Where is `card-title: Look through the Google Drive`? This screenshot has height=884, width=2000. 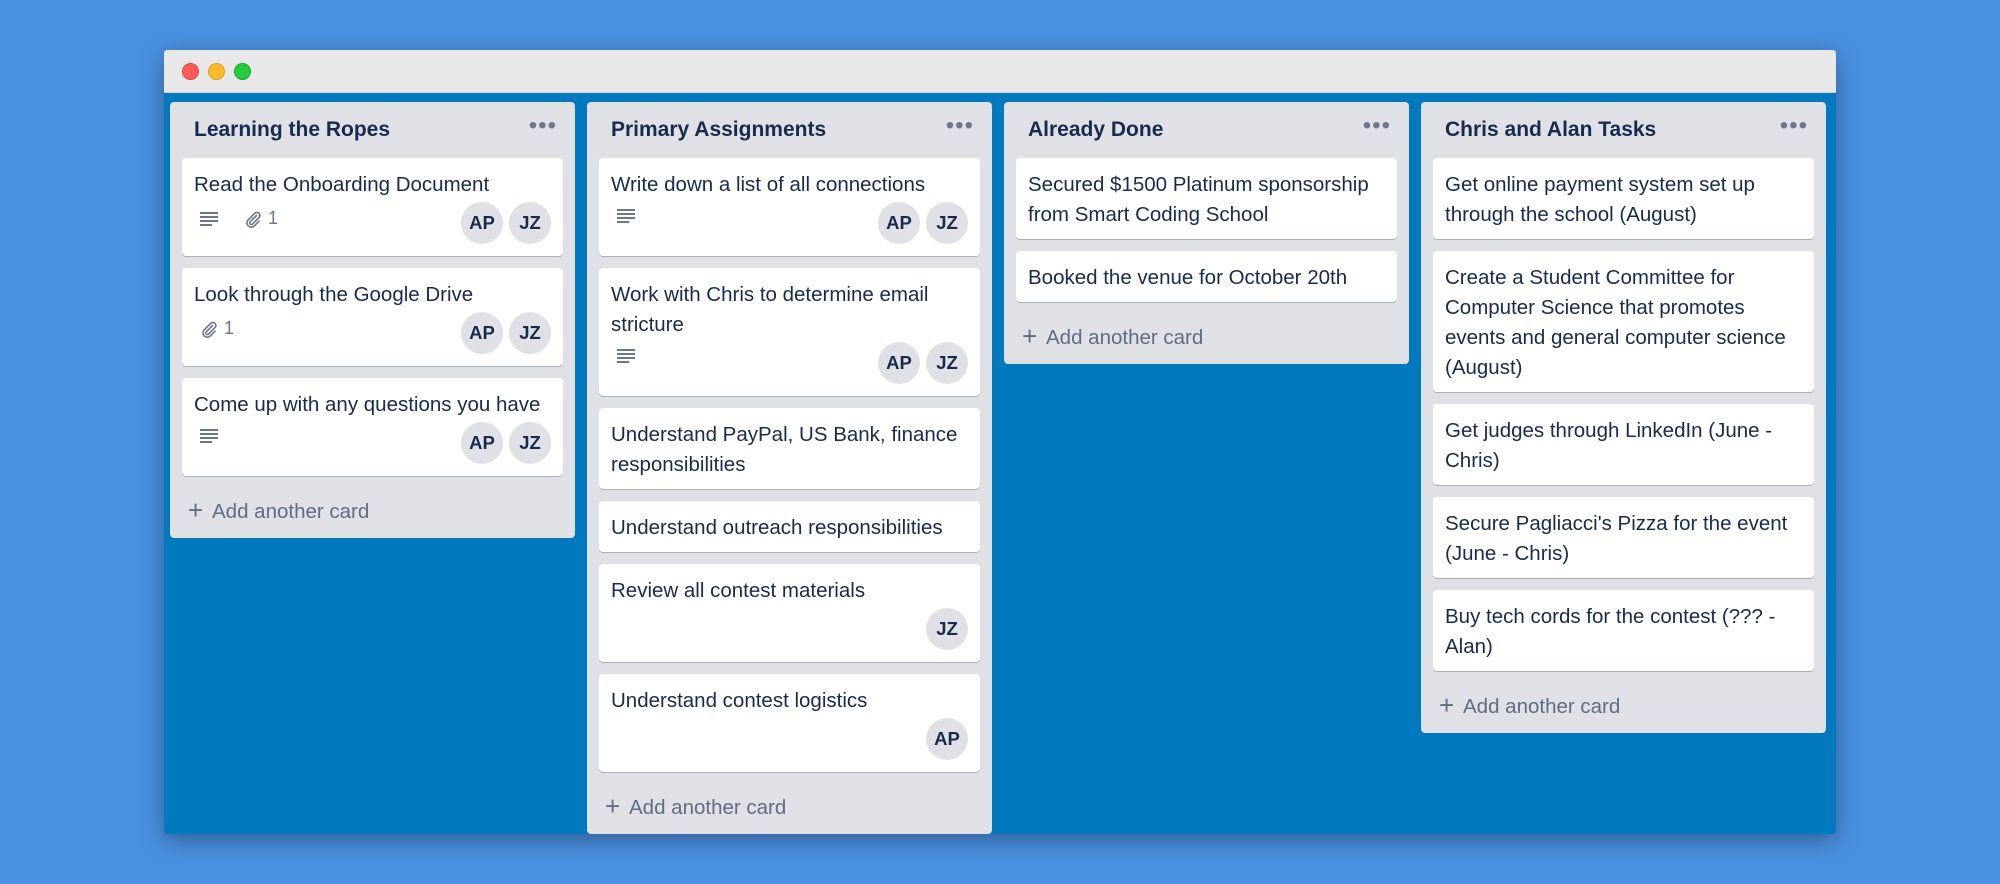 card-title: Look through the Google Drive is located at coordinates (334, 294).